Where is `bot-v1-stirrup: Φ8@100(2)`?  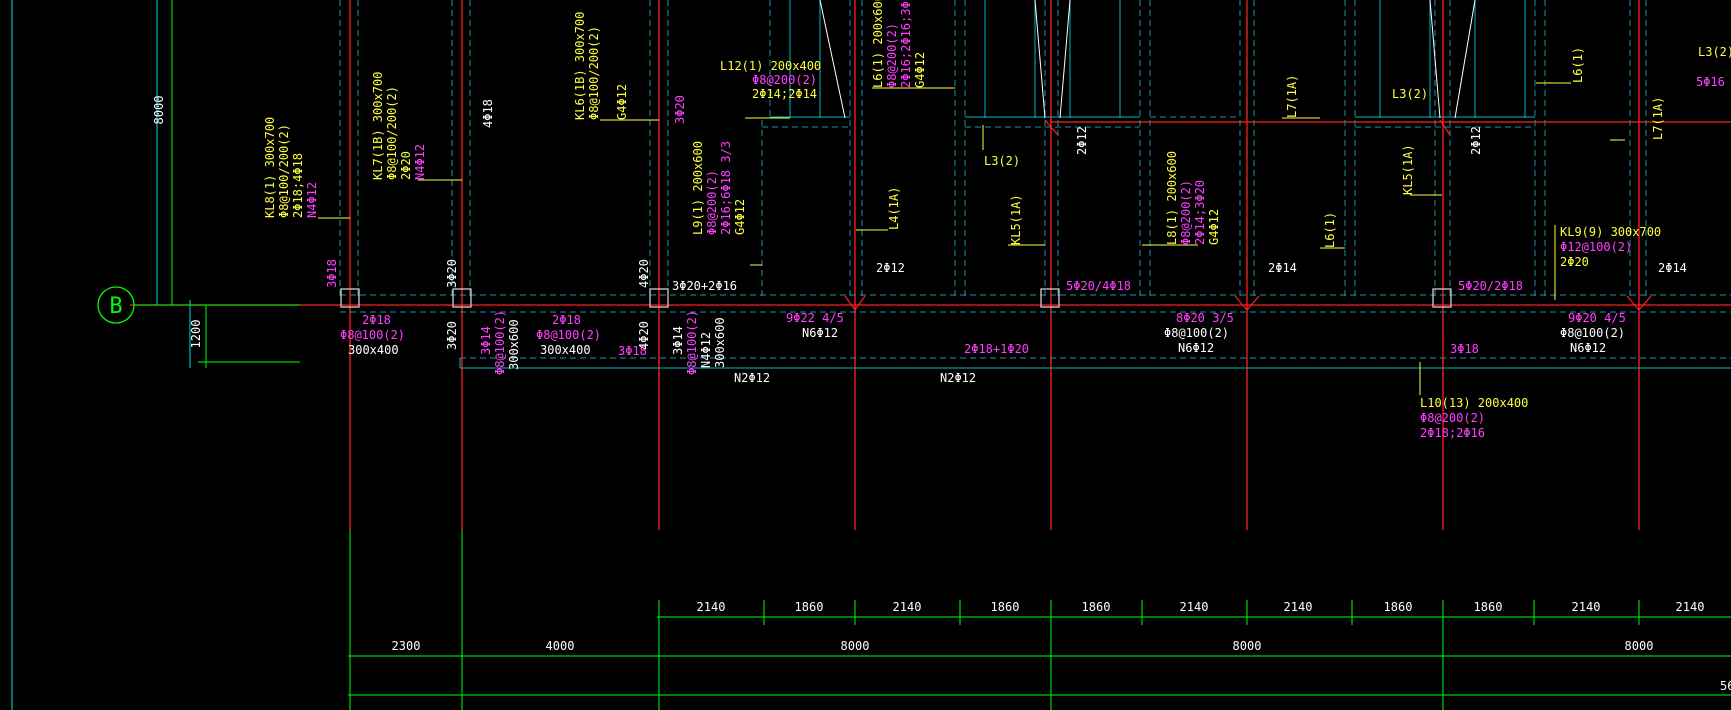 bot-v1-stirrup: Φ8@100(2) is located at coordinates (500, 342).